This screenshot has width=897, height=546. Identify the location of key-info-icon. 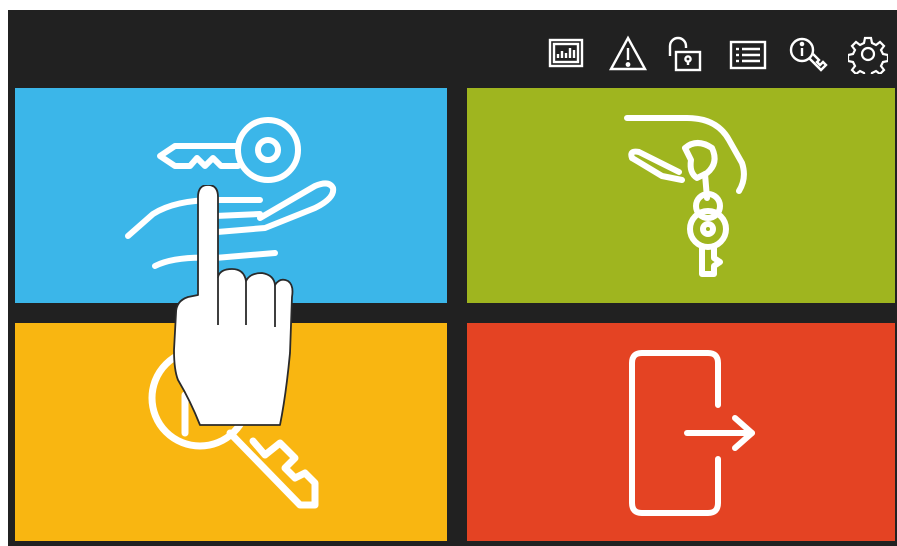
(808, 54).